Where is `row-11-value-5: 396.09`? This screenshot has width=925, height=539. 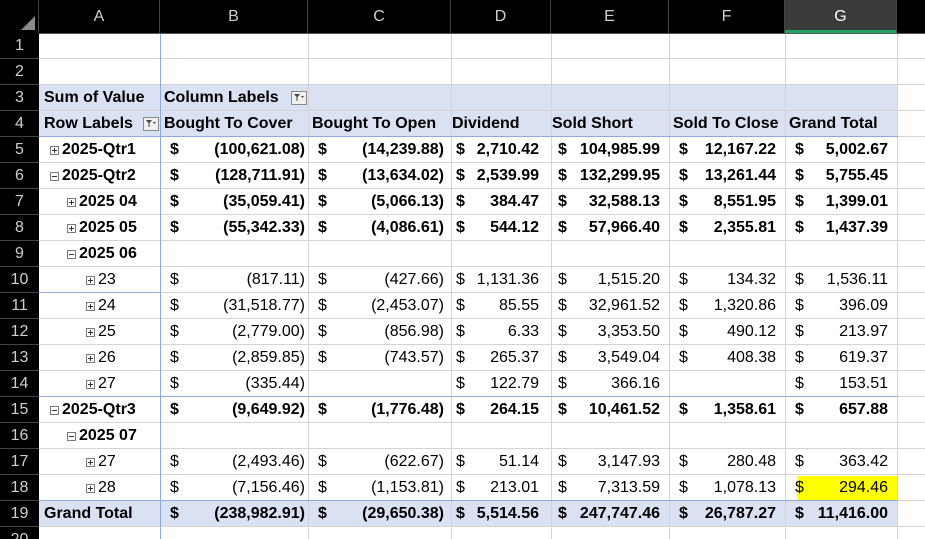
row-11-value-5: 396.09 is located at coordinates (848, 306).